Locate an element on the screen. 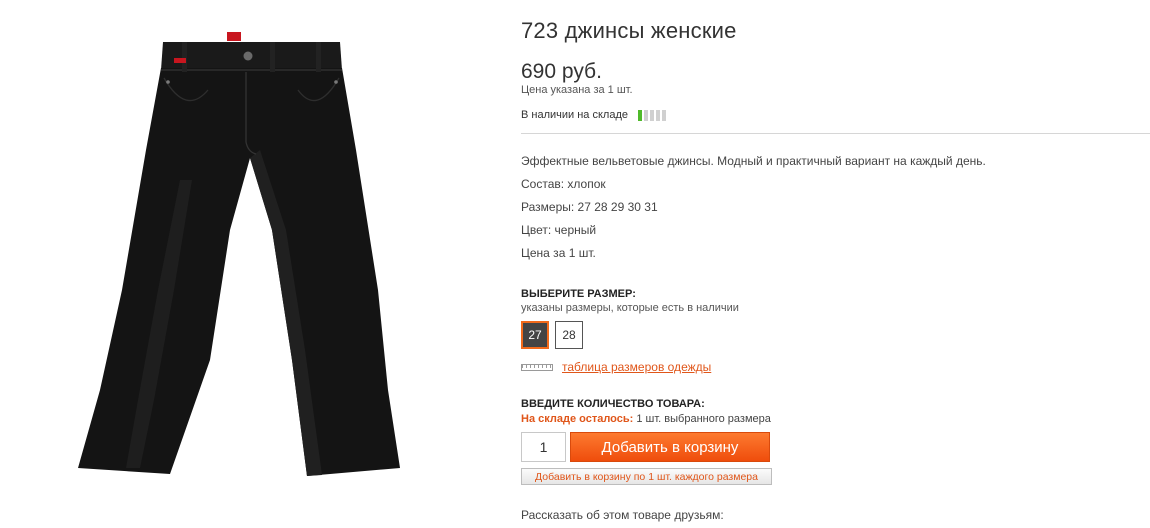  product-title: 723 джинсы женские is located at coordinates (629, 30).